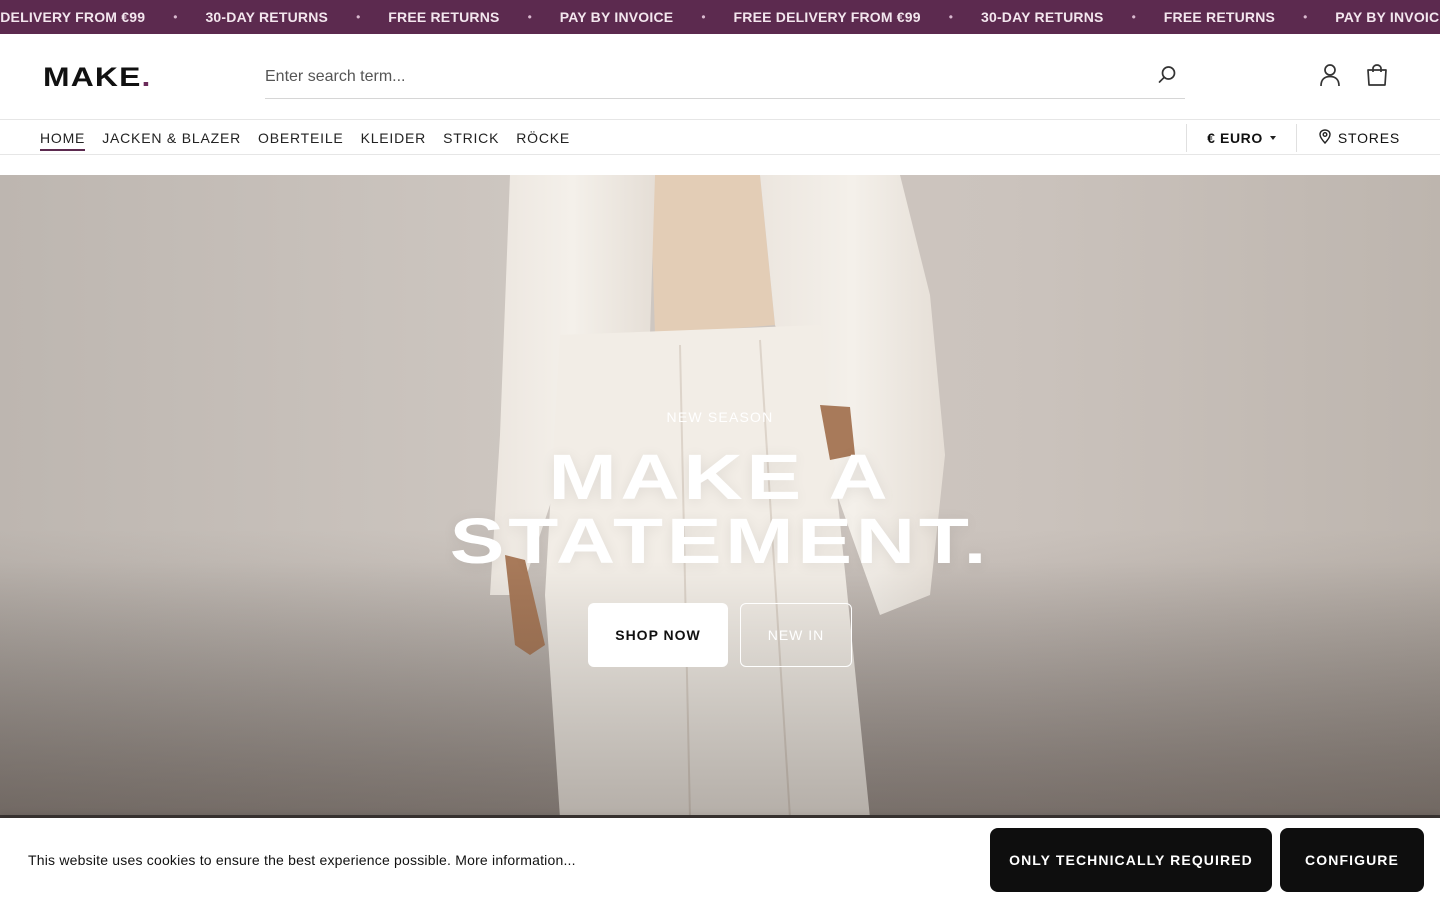 The image size is (1440, 900). I want to click on nav-item-oberteile: OBERTEILE, so click(301, 138).